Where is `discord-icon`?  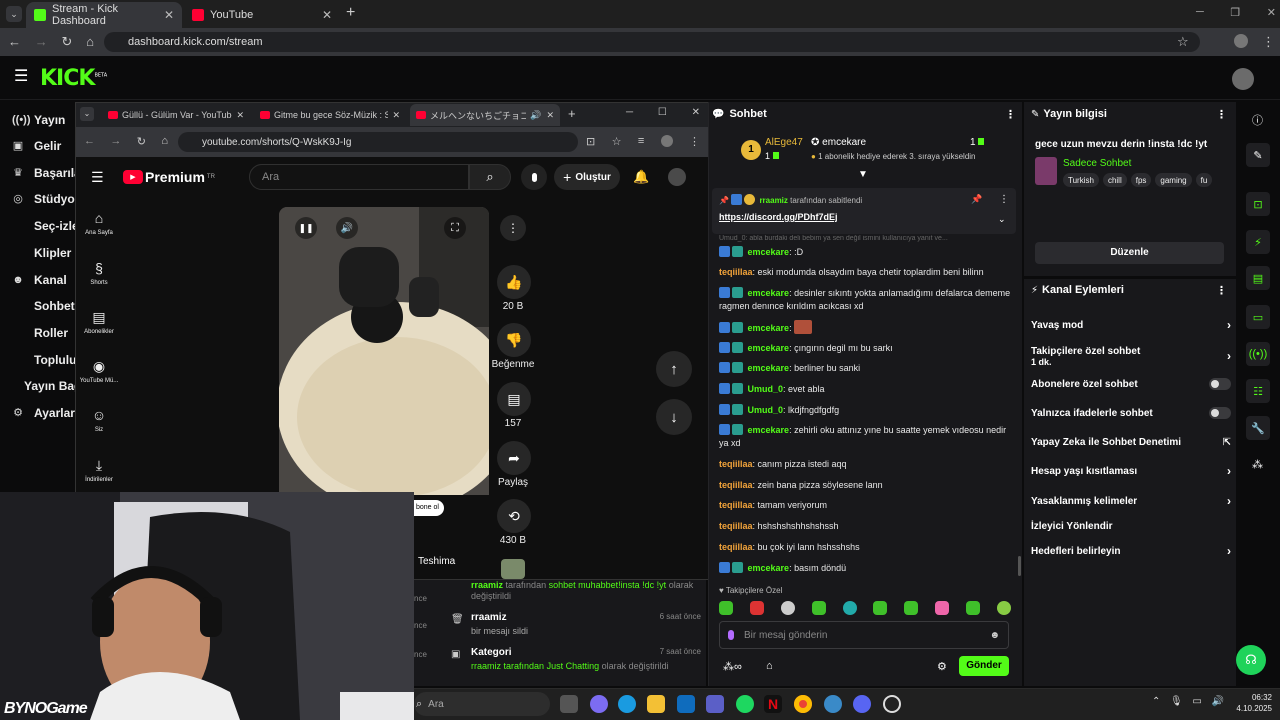 discord-icon is located at coordinates (862, 704).